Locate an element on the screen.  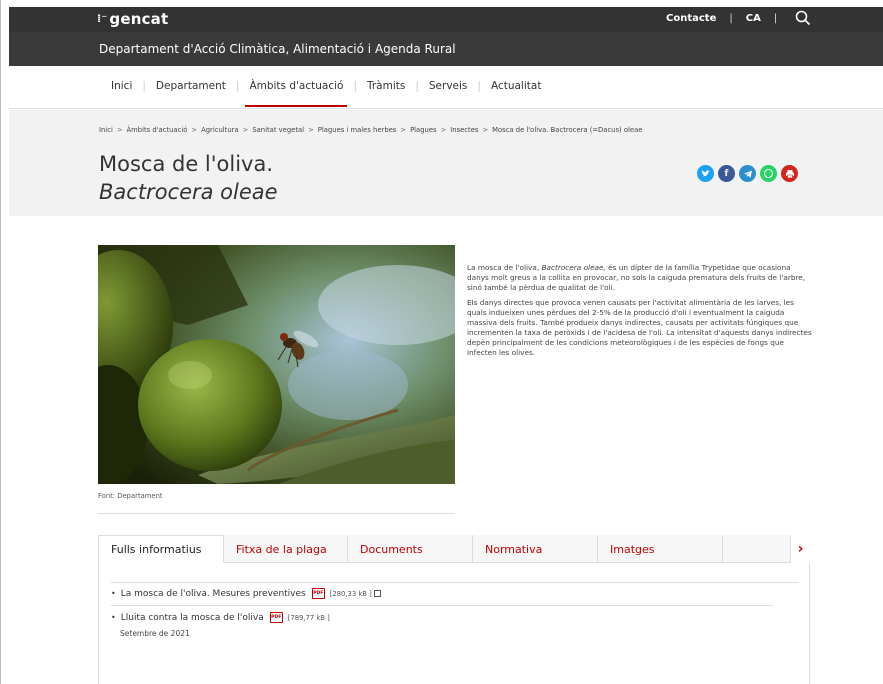
olive-fly-photo is located at coordinates (276, 364).